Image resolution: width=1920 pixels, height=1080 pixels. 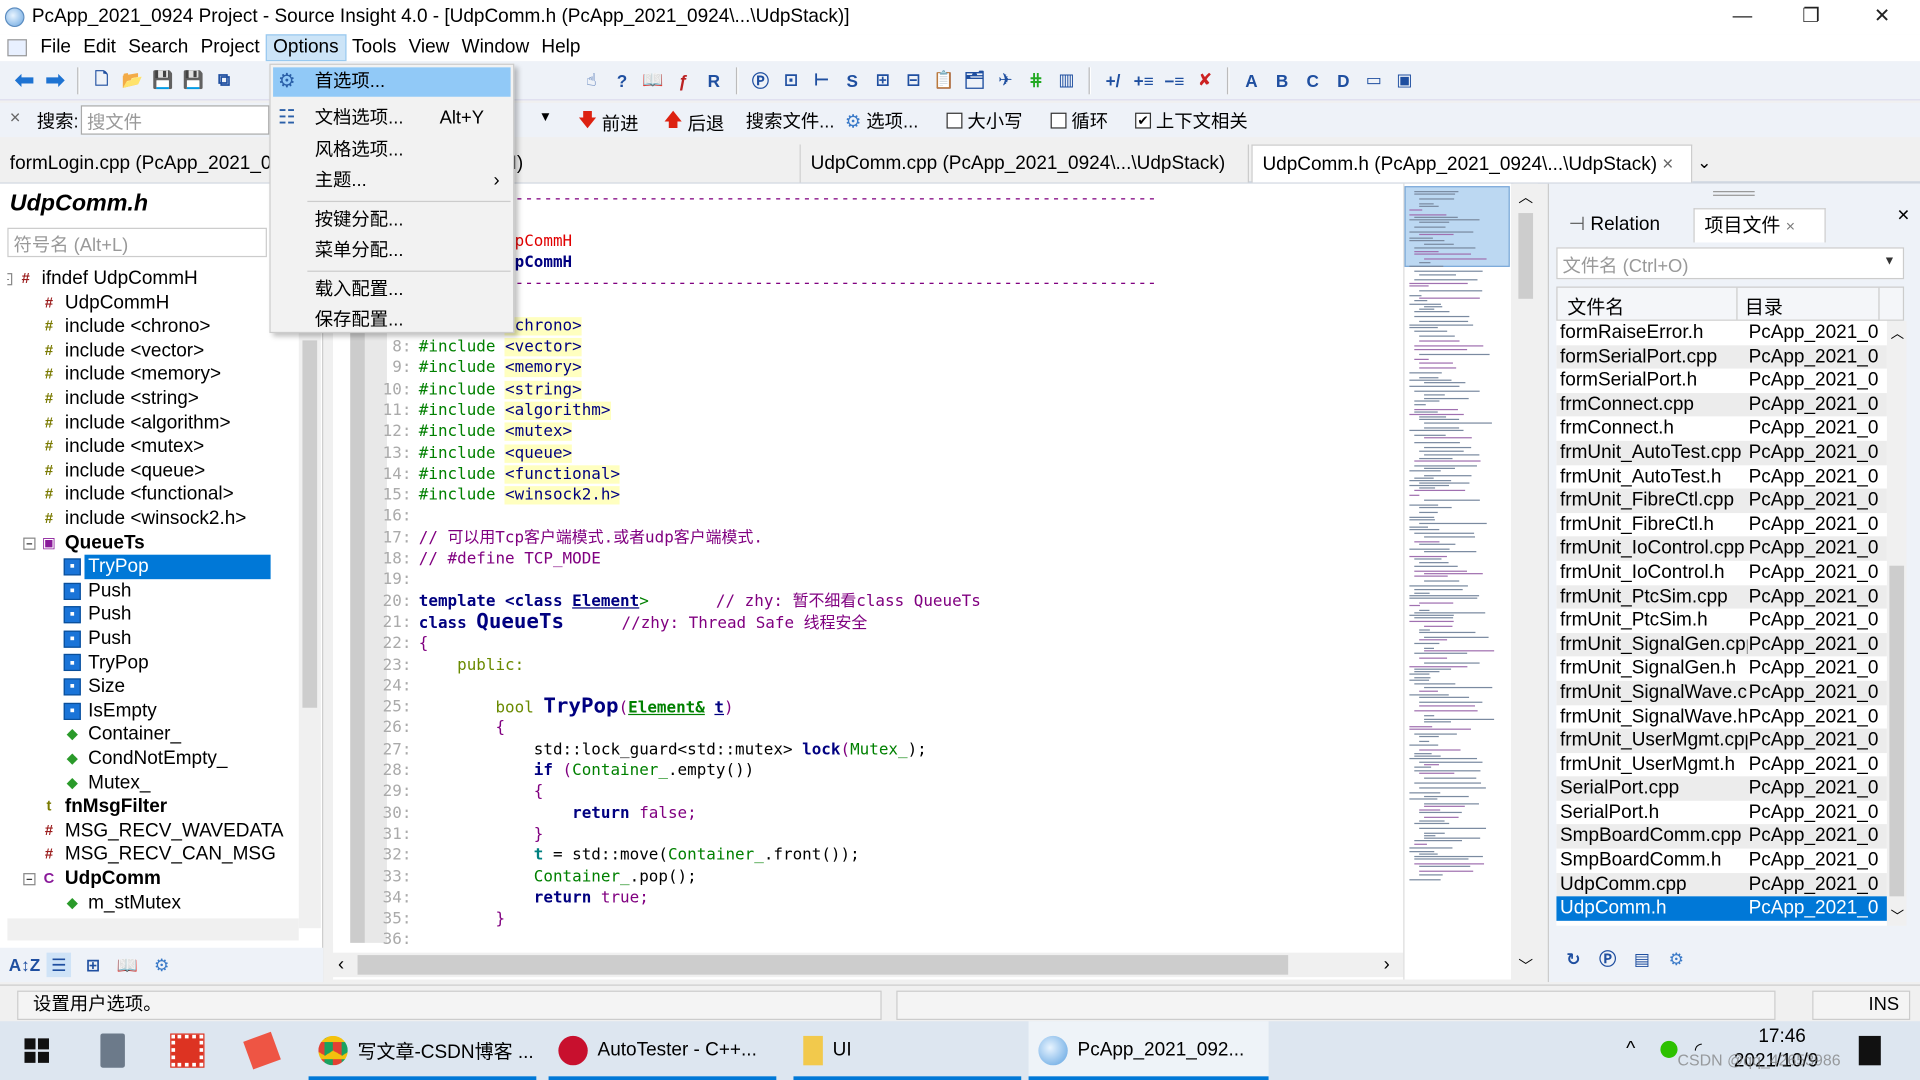 I want to click on file-list-row: SerialPort.cpp PcApp_2021_0, so click(x=1721, y=788).